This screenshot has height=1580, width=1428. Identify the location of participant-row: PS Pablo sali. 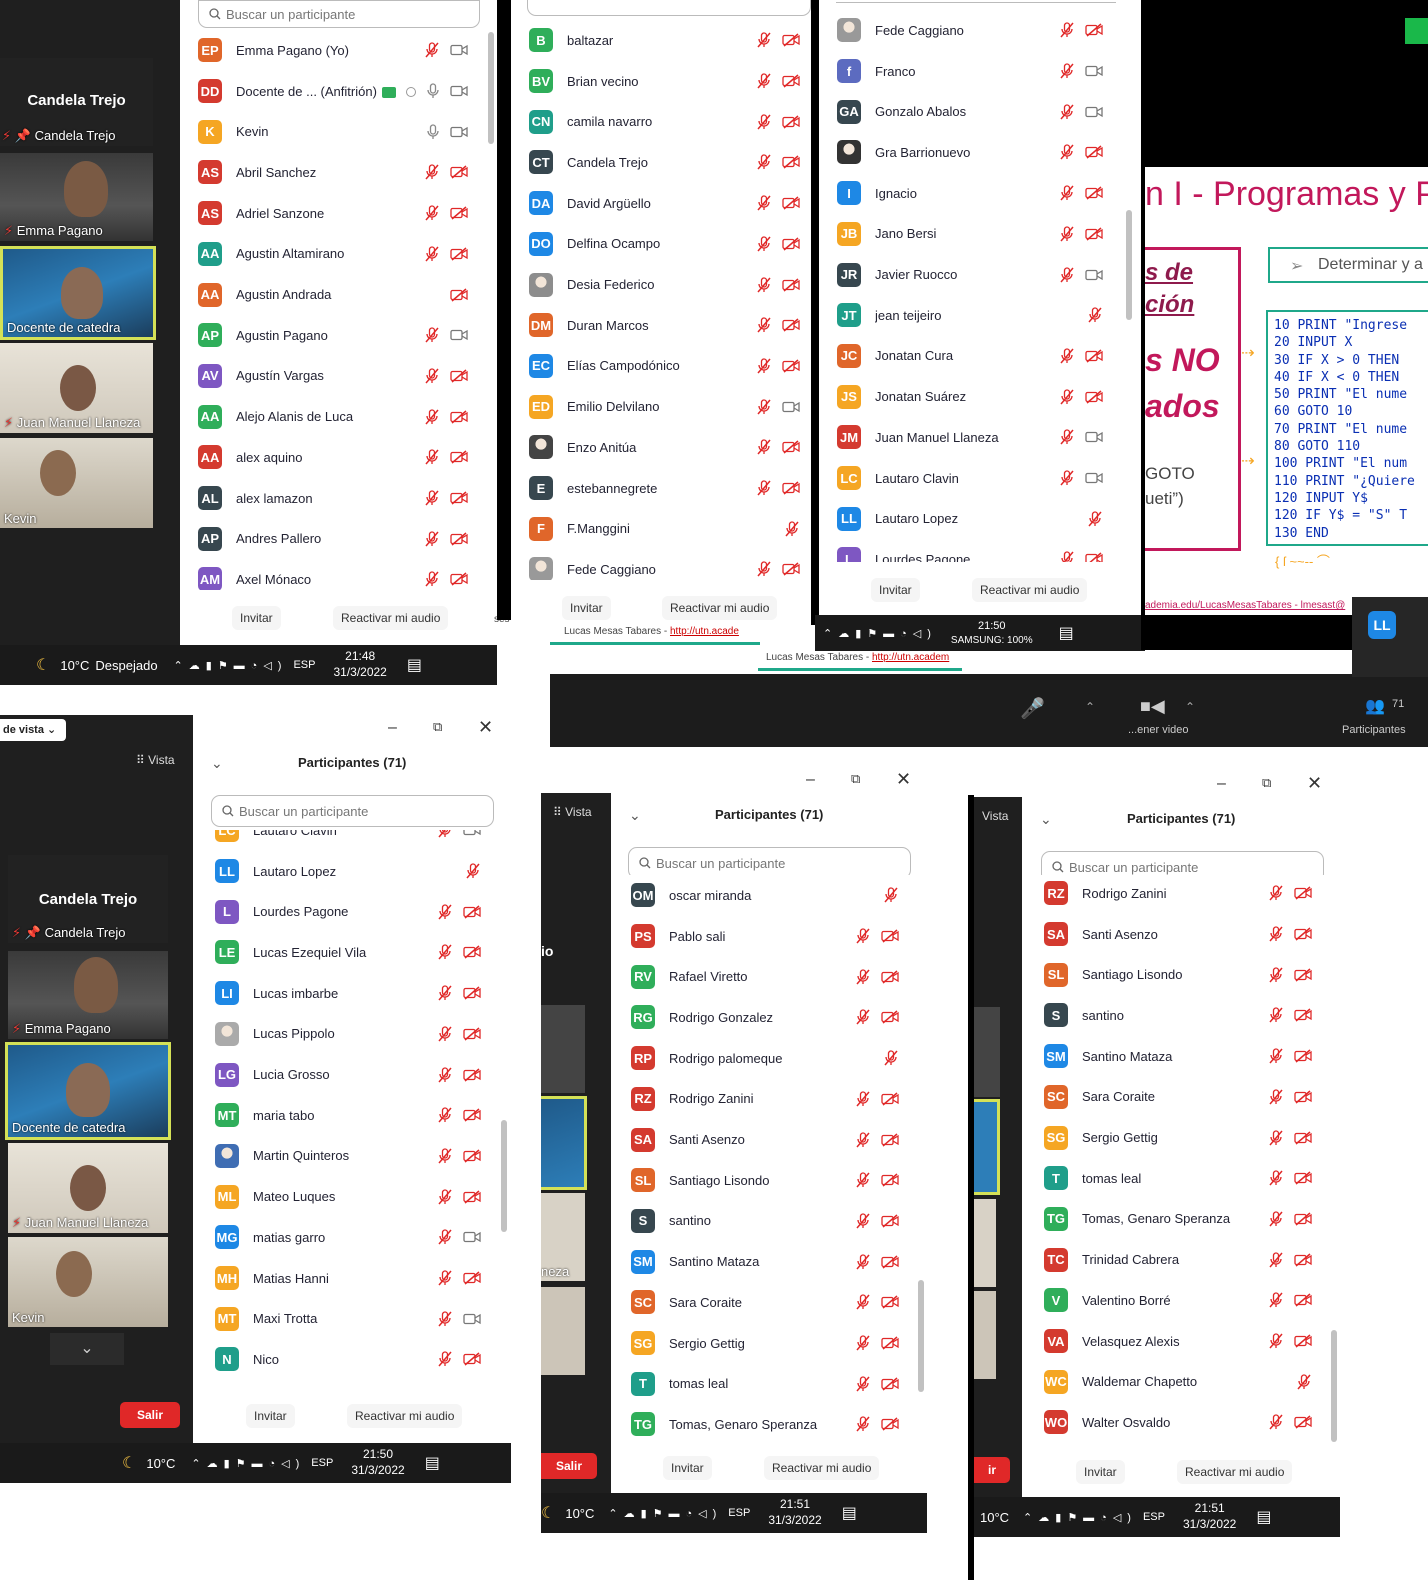
(764, 936).